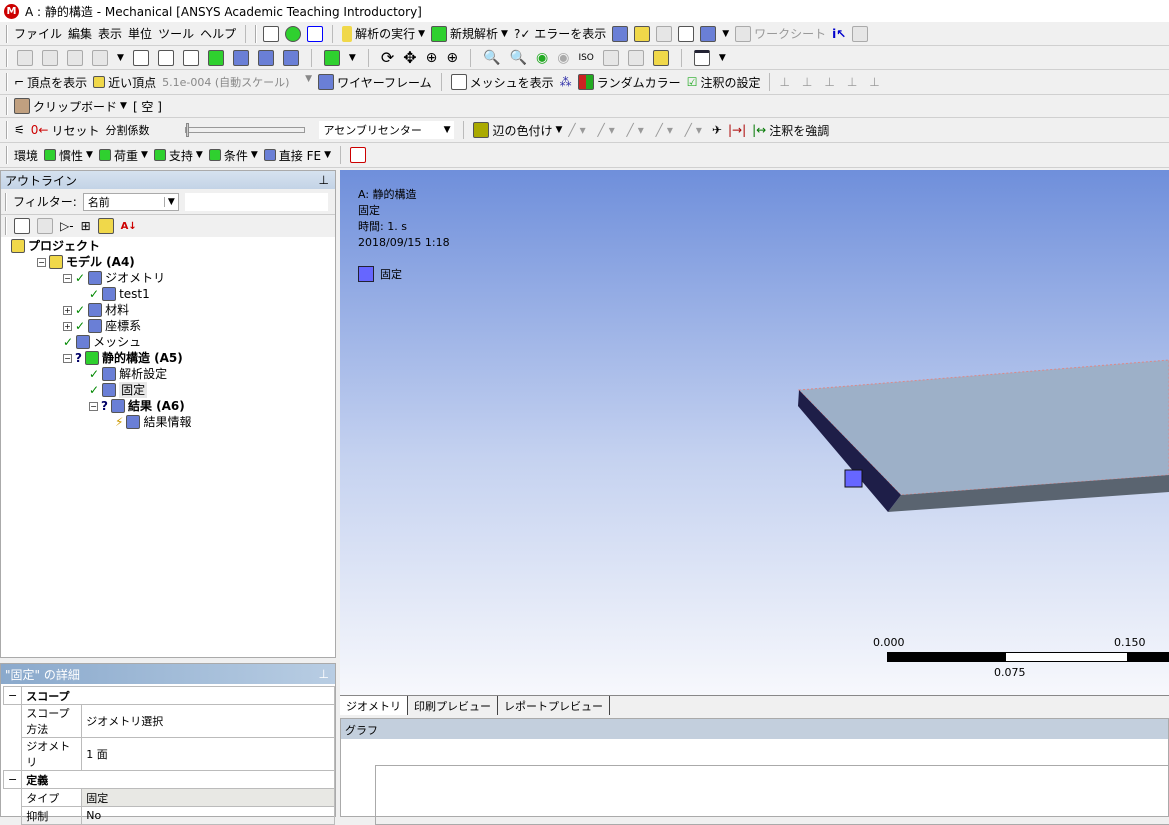  Describe the element at coordinates (717, 130) in the screenshot. I see `thicken-annotation-icon: ✈` at that location.